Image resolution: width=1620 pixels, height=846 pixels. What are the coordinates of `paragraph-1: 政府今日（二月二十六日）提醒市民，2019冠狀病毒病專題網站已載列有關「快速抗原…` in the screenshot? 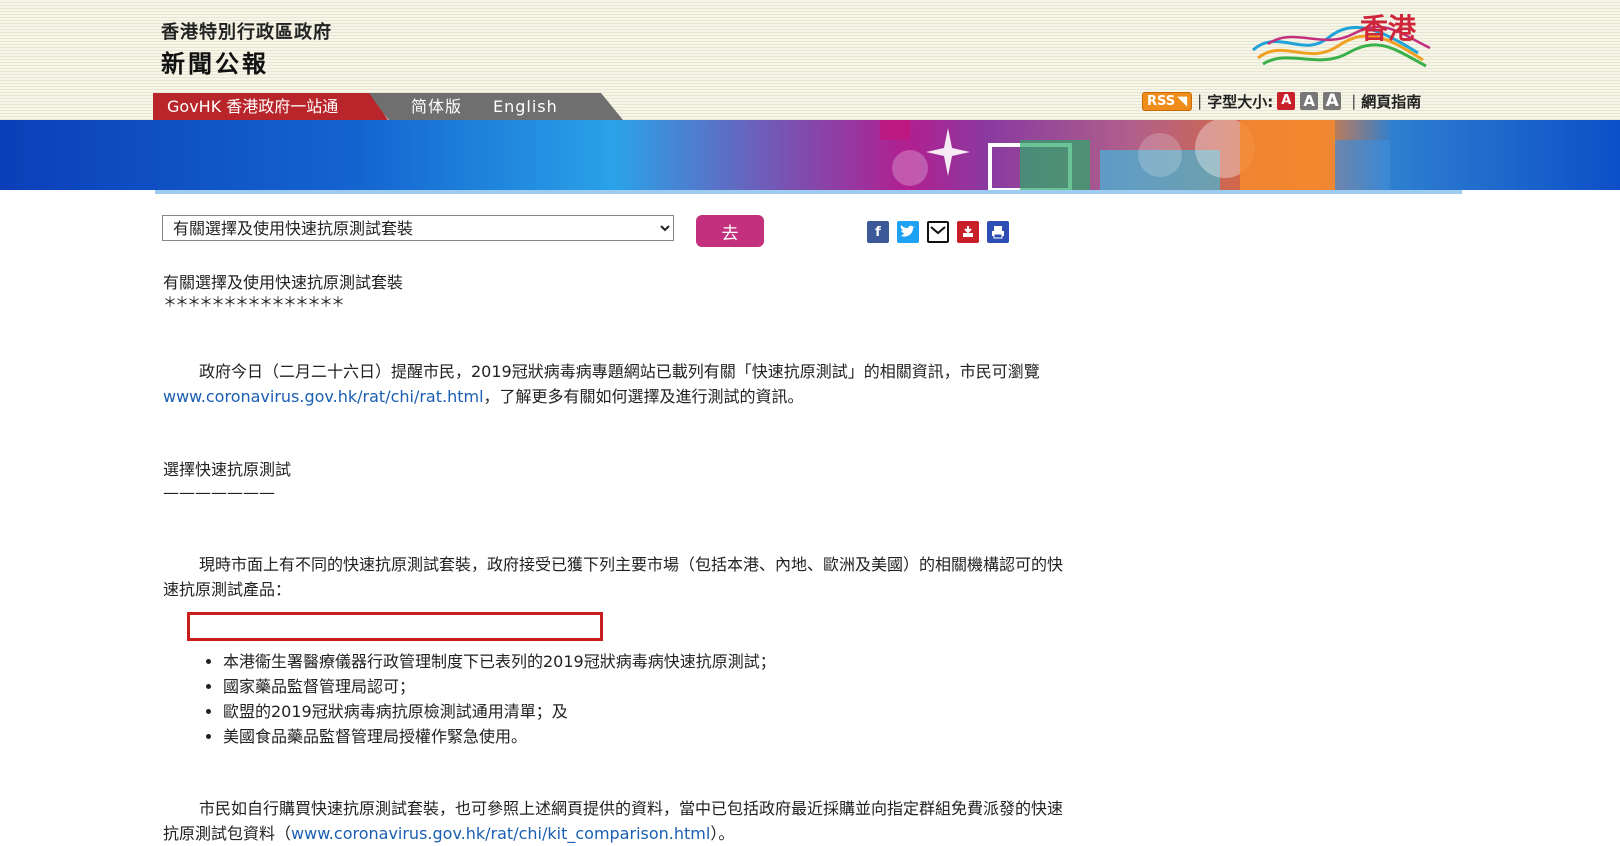 It's located at (613, 384).